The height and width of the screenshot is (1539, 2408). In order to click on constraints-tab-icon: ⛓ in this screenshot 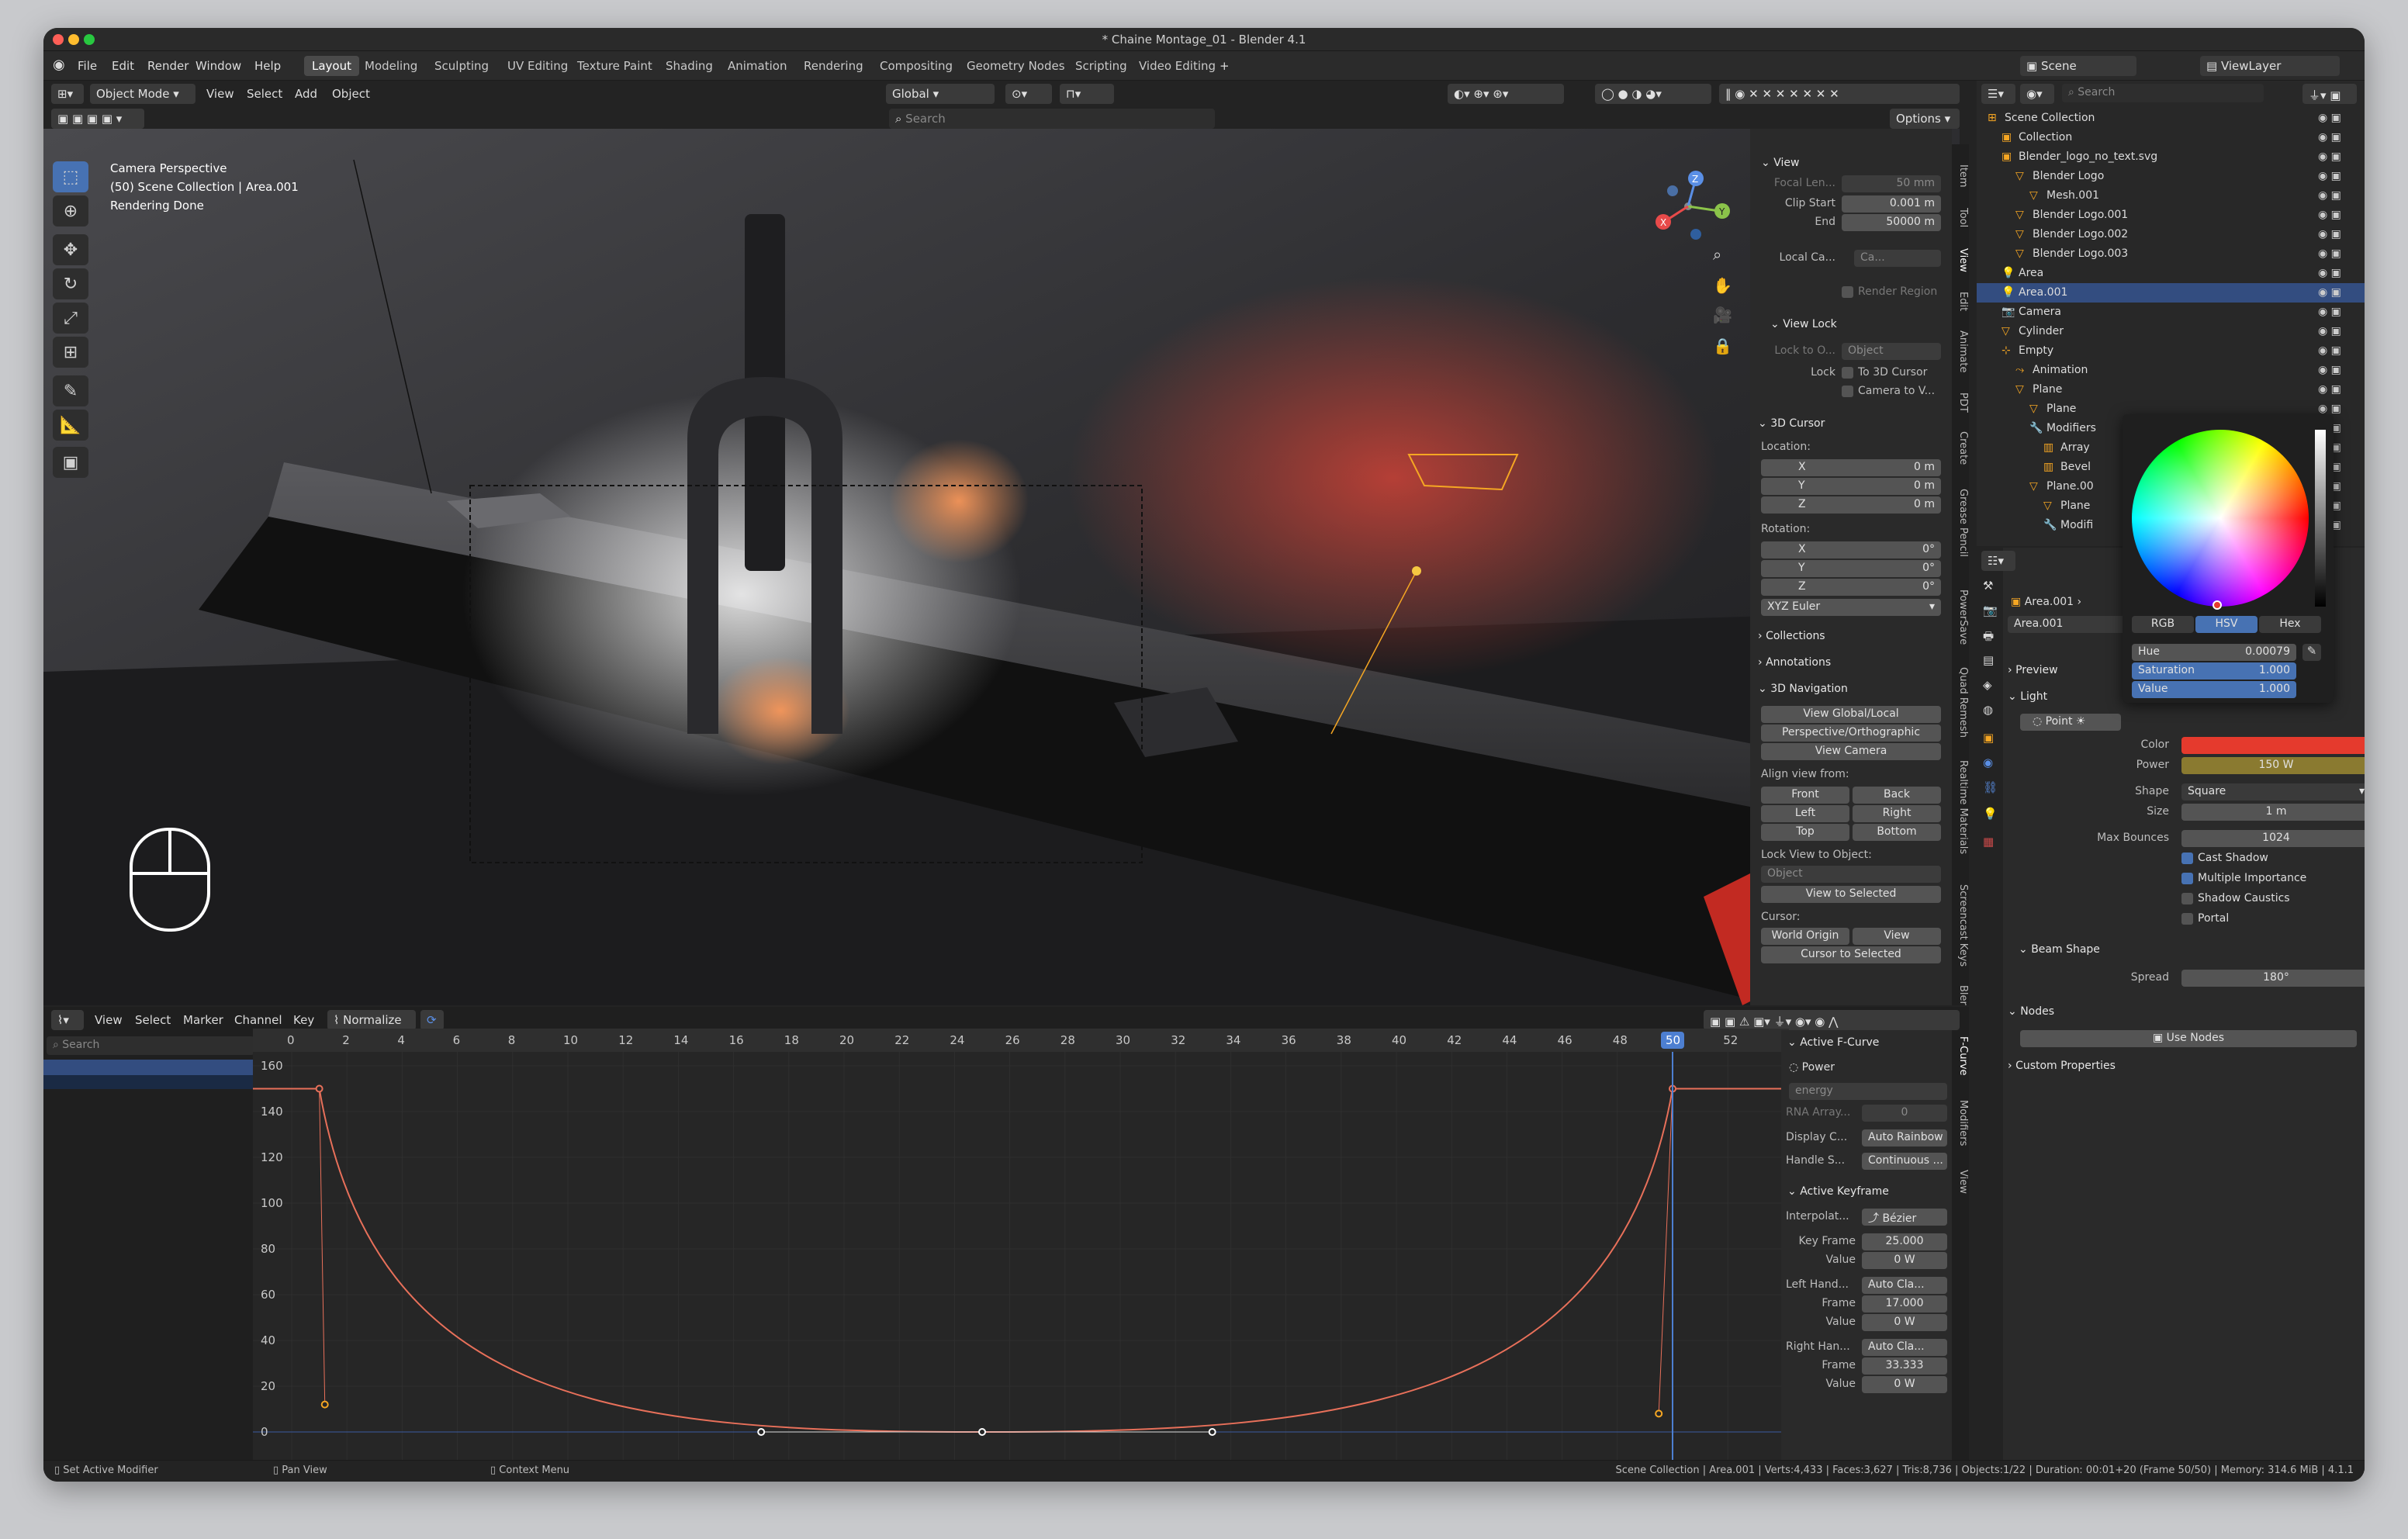, I will do `click(1990, 787)`.